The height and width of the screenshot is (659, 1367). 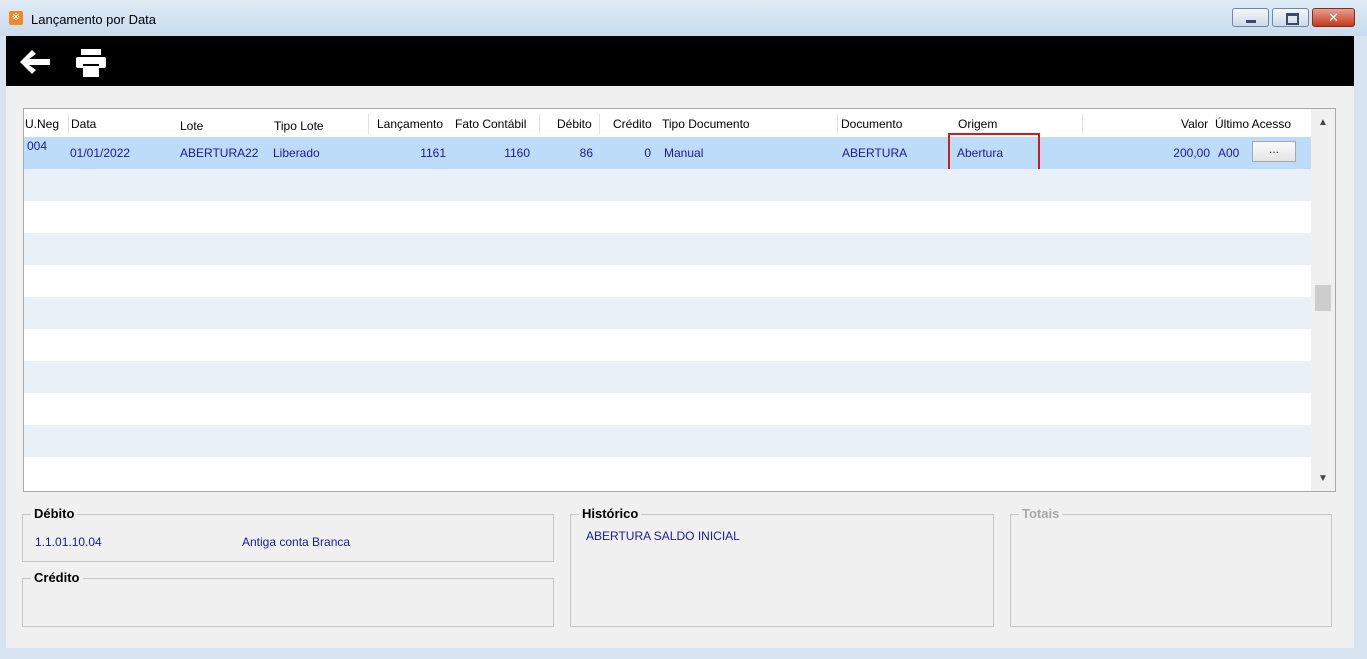 I want to click on col-header-fato-contabil: Fato Contábil, so click(x=490, y=124).